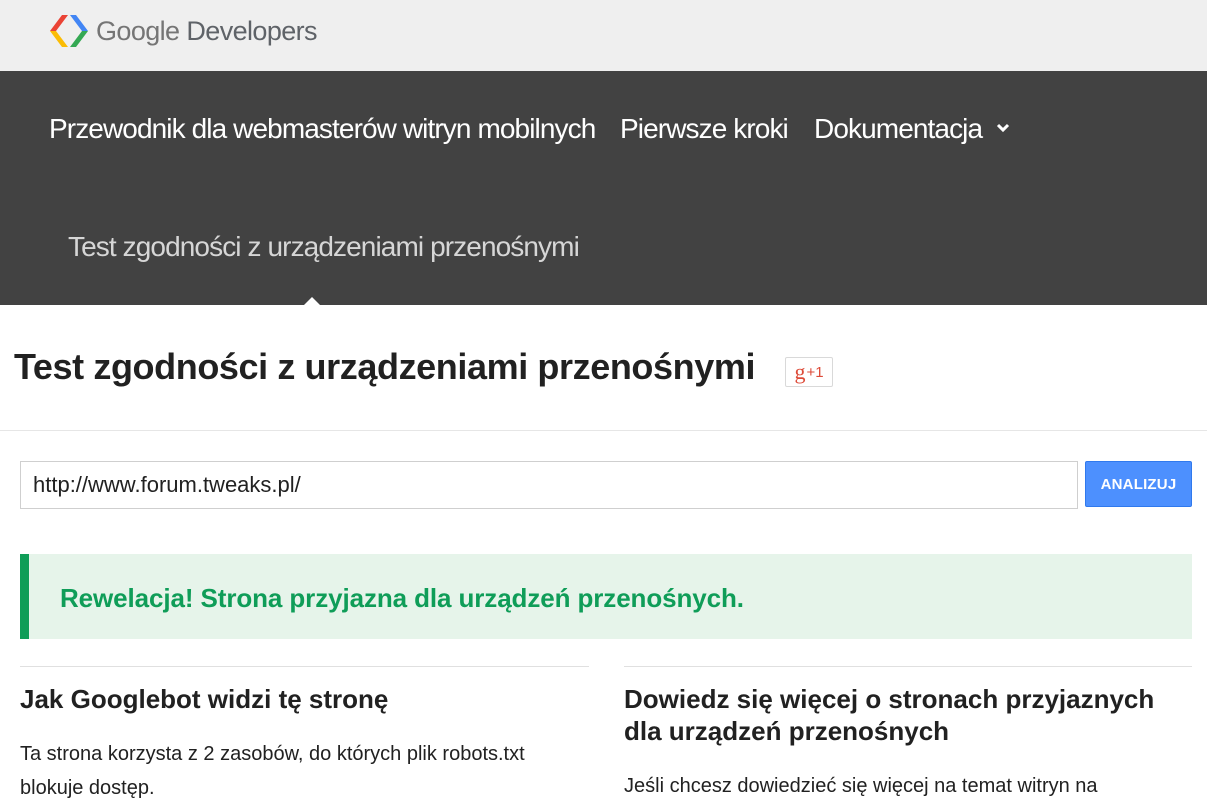 The height and width of the screenshot is (805, 1207). I want to click on logo-developers-text: Developers, so click(251, 31).